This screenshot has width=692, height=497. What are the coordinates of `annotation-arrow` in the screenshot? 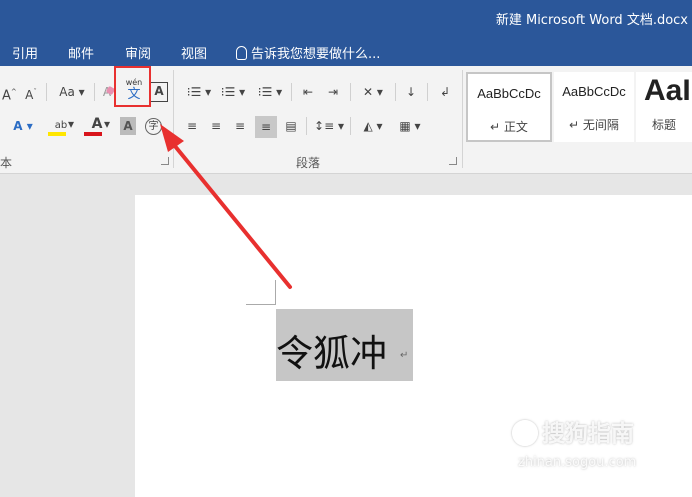 It's located at (226, 206).